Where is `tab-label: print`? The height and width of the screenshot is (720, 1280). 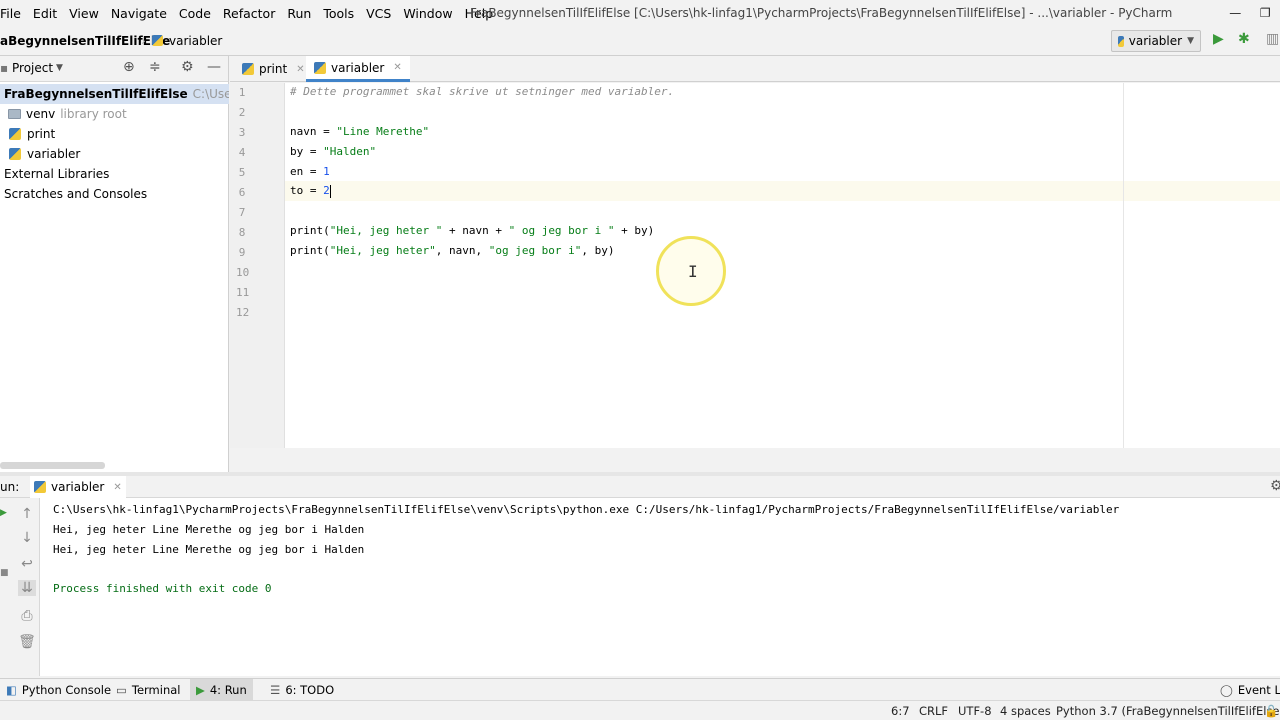 tab-label: print is located at coordinates (273, 69).